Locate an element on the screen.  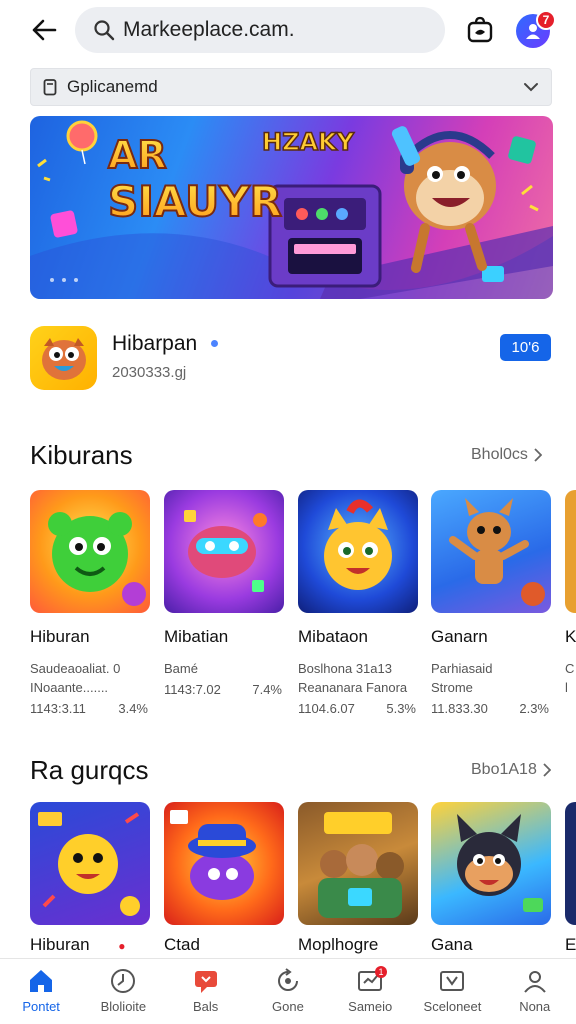
magnifier-icon is located at coordinates (104, 30).